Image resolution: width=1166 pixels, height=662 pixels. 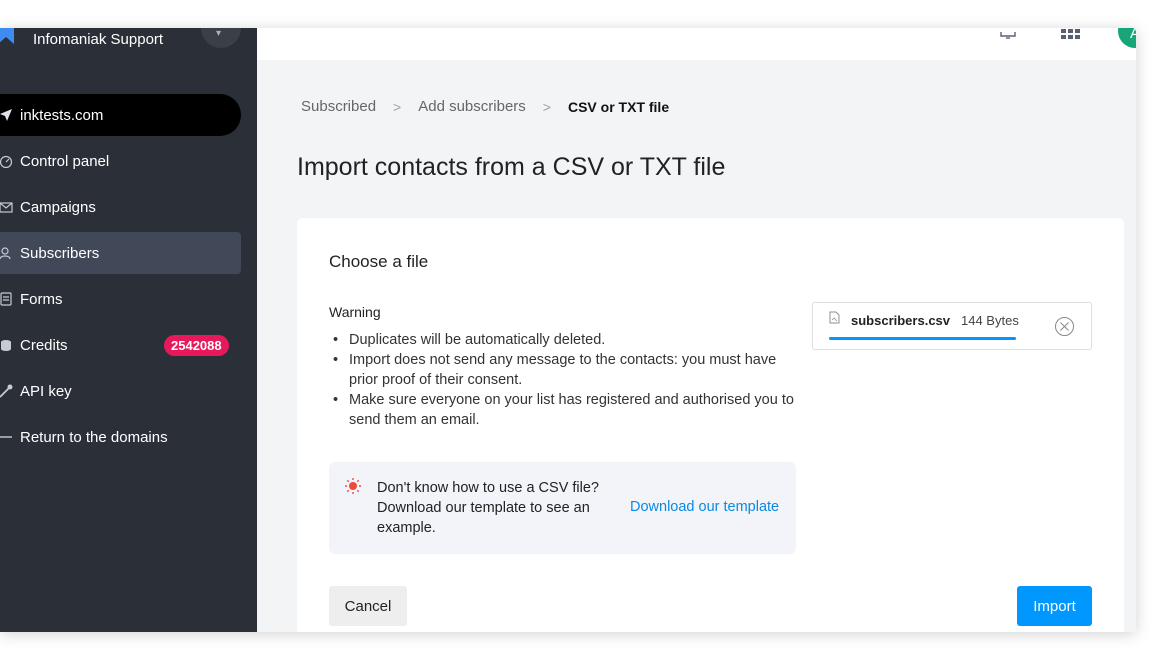 I want to click on import-button: Import, so click(x=1054, y=606).